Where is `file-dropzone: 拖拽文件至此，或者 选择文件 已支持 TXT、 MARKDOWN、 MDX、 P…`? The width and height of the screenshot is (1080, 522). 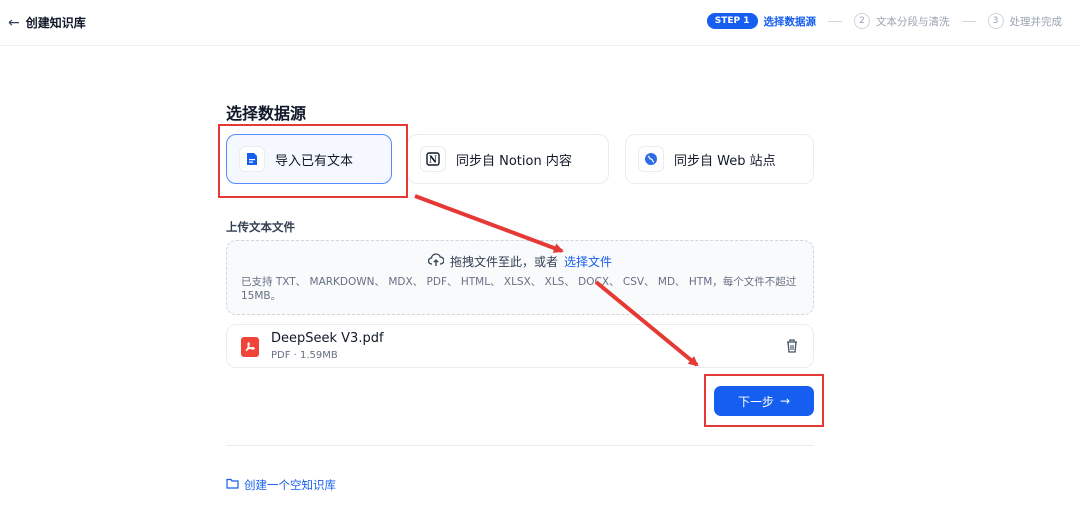
file-dropzone: 拖拽文件至此，或者 选择文件 已支持 TXT、 MARKDOWN、 MDX、 P… is located at coordinates (520, 277).